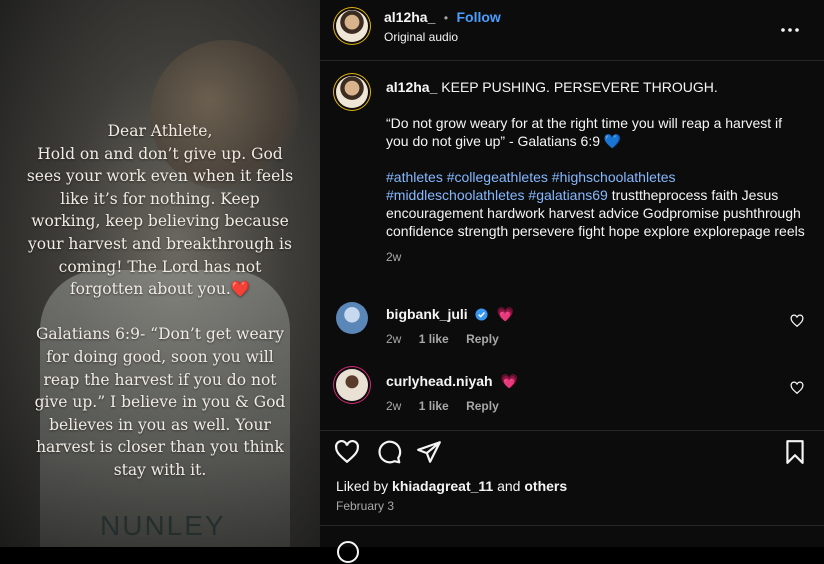  I want to click on author-line: al12ha_ • Follow, so click(442, 18).